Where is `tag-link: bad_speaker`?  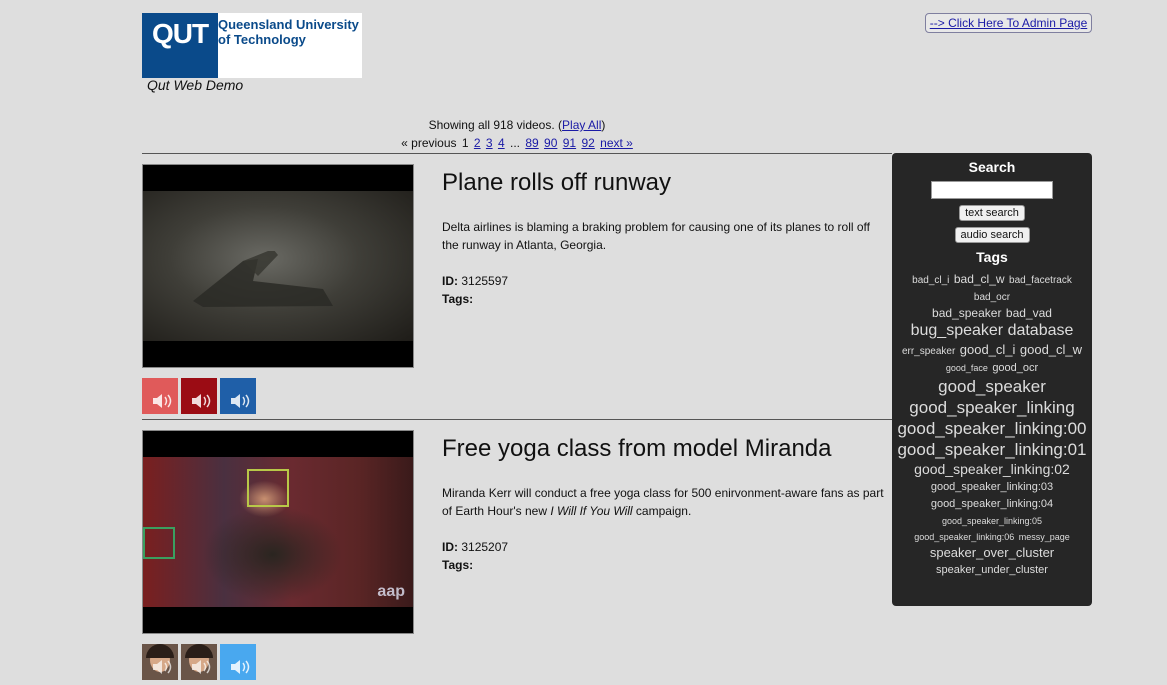
tag-link: bad_speaker is located at coordinates (966, 313).